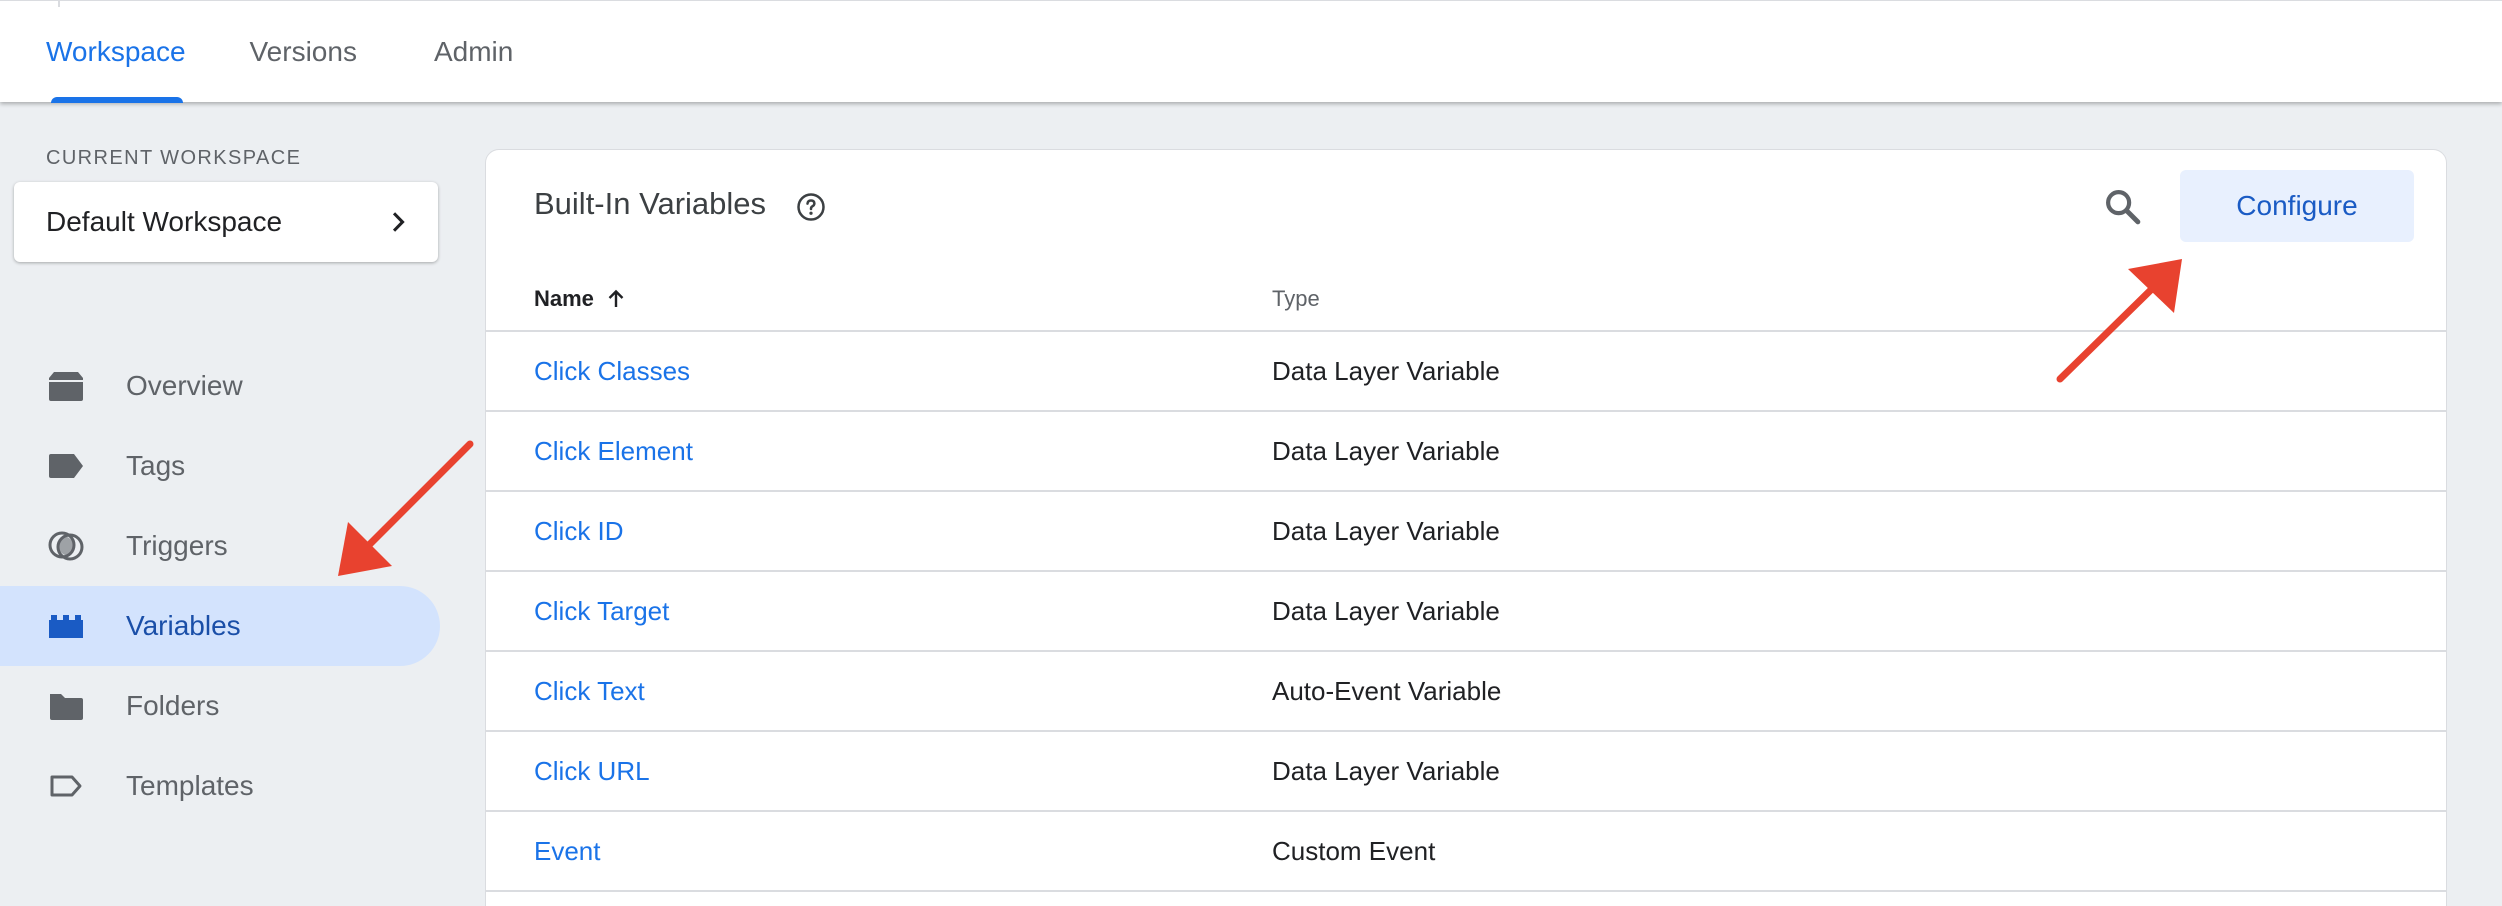  Describe the element at coordinates (156, 465) in the screenshot. I see `sidebar-item-label: Tags` at that location.